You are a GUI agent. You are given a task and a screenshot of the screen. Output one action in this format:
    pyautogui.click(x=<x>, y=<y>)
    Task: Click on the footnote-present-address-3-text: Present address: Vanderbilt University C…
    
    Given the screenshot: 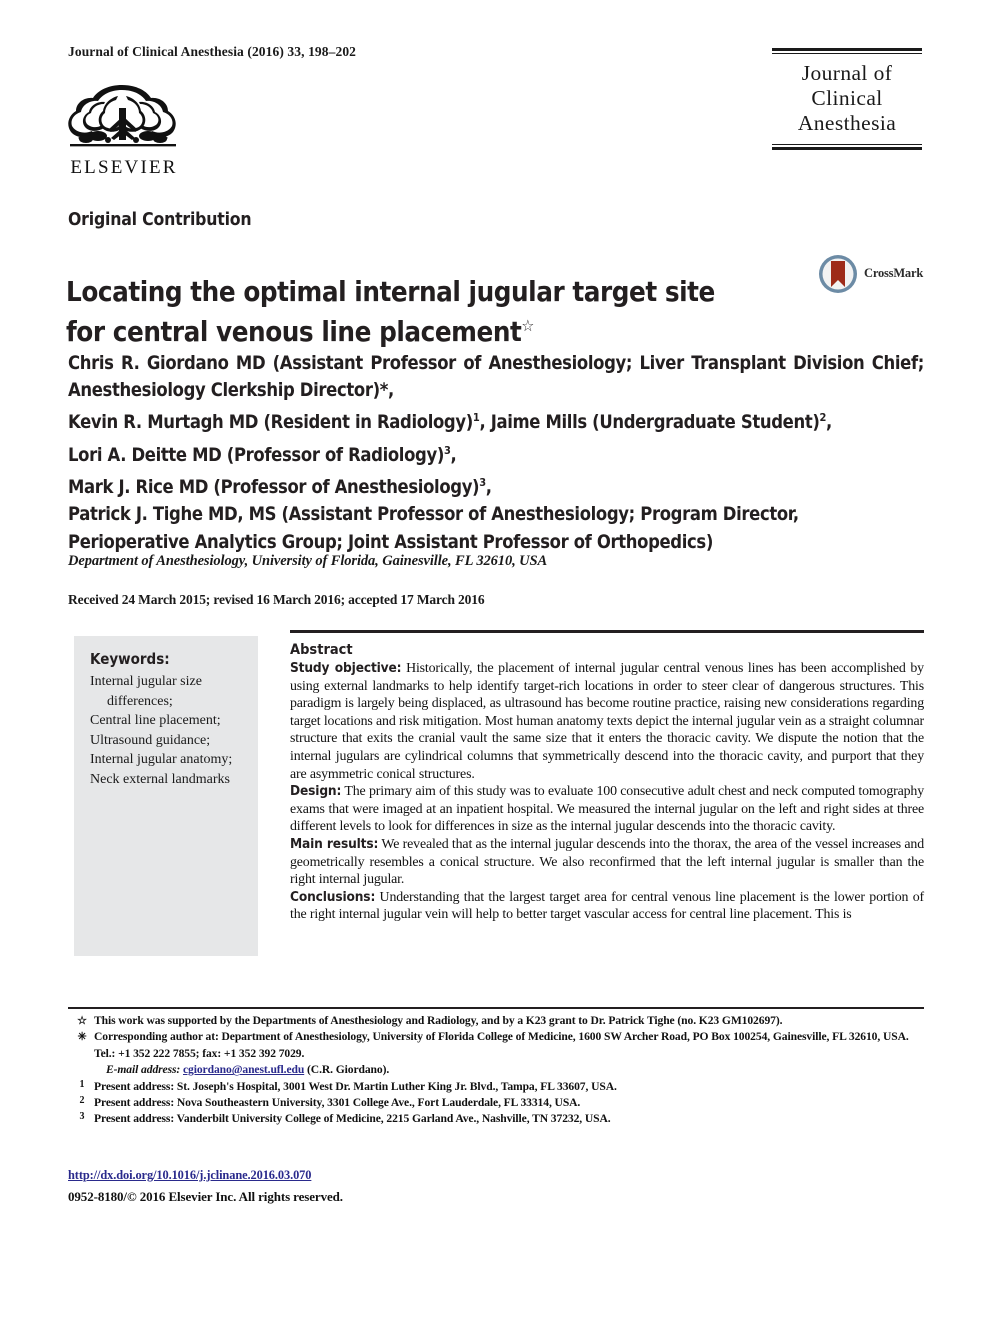 What is the action you would take?
    pyautogui.click(x=352, y=1119)
    